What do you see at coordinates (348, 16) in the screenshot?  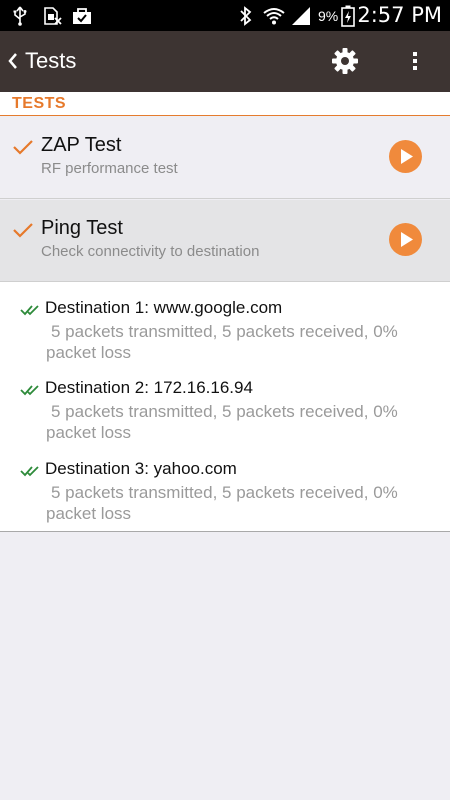 I see `battery-charging-icon` at bounding box center [348, 16].